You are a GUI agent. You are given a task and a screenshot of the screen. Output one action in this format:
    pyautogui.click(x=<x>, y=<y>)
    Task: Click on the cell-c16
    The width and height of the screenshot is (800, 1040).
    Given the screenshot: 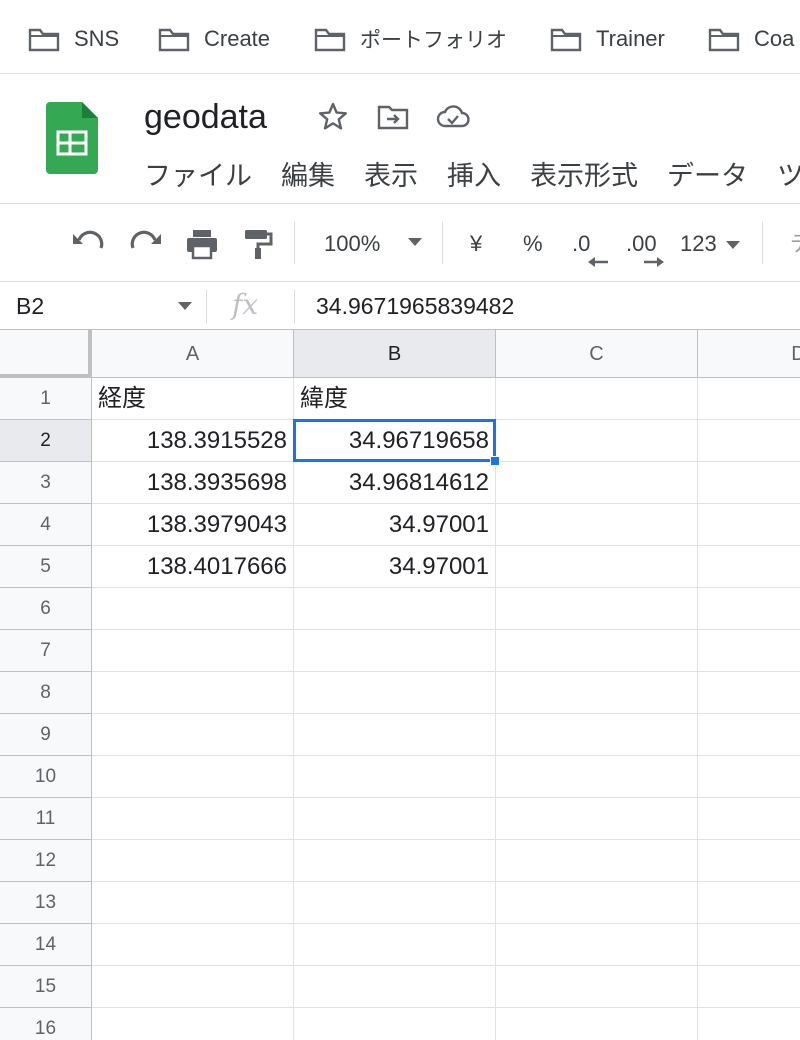 What is the action you would take?
    pyautogui.click(x=597, y=1024)
    